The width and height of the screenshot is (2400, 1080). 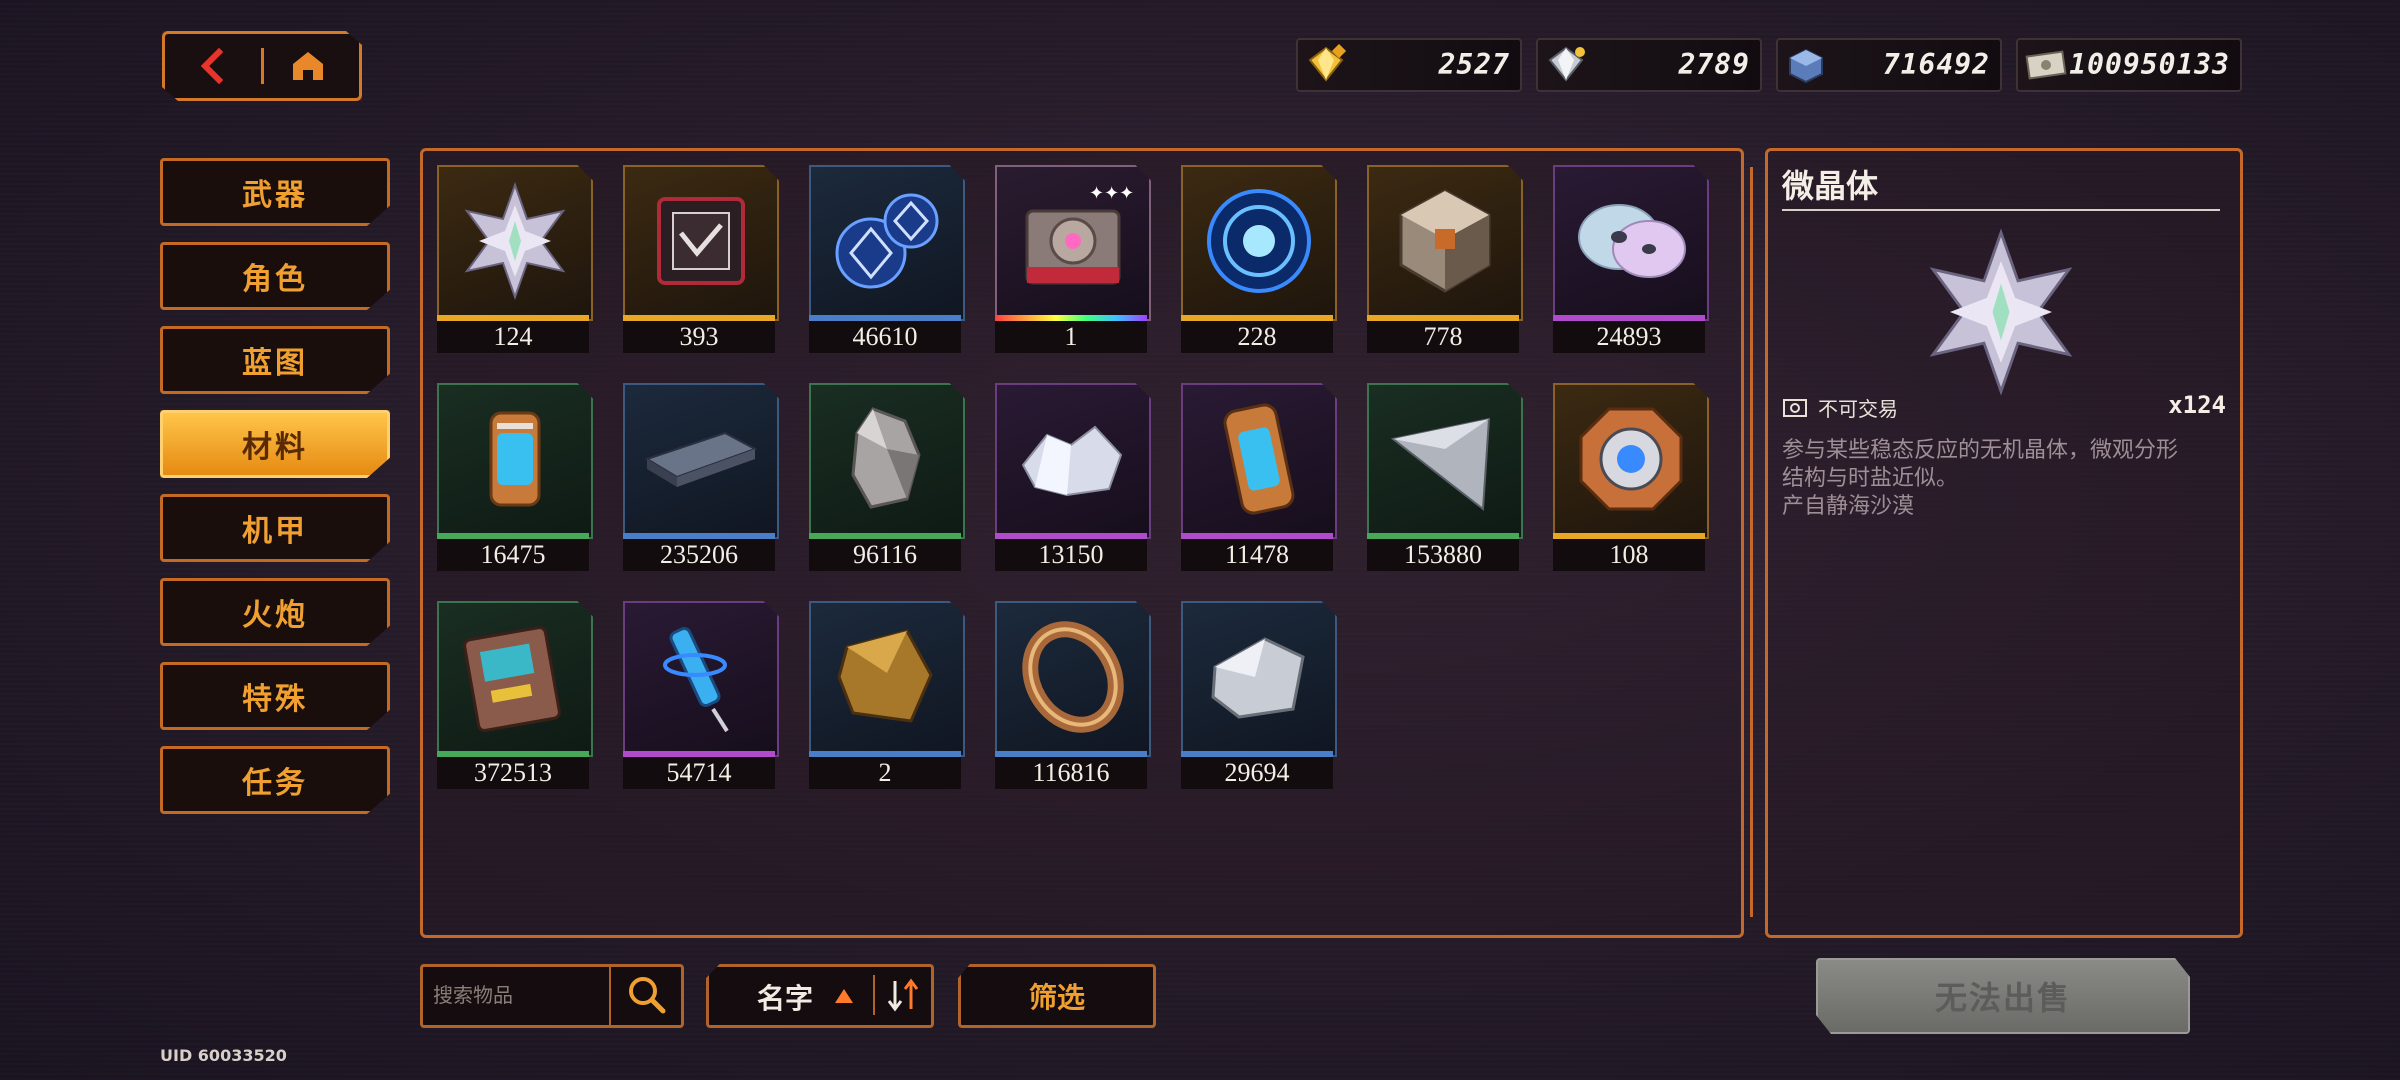 I want to click on item-count: 228, so click(x=1257, y=337).